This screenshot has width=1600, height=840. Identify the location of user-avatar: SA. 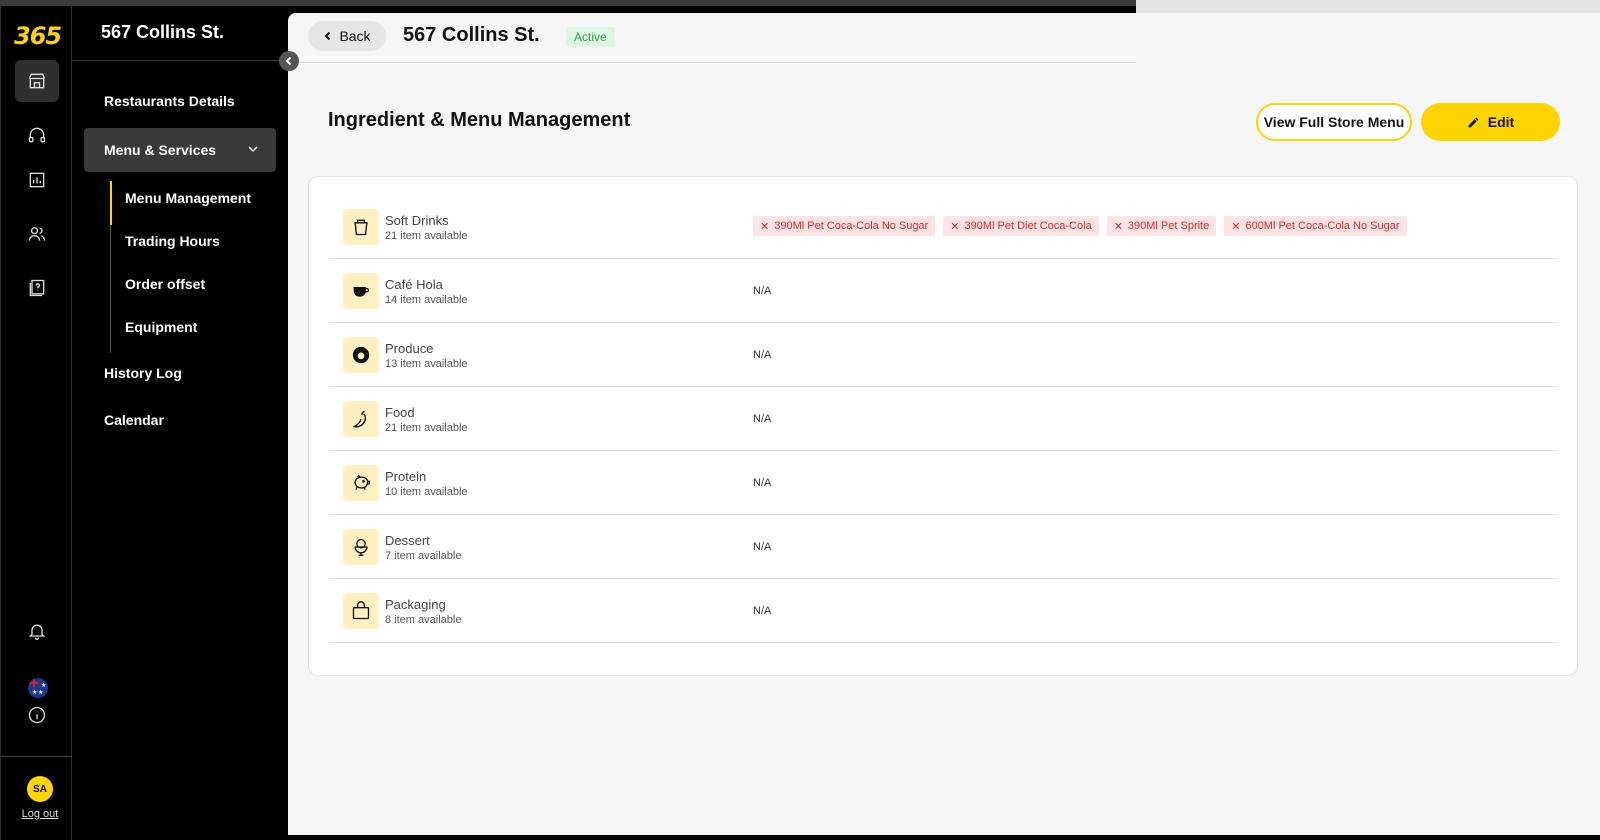
(40, 789).